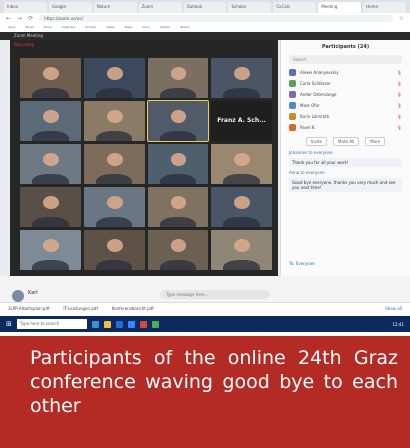 The width and height of the screenshot is (410, 448). I want to click on star-icon: ☆, so click(401, 18).